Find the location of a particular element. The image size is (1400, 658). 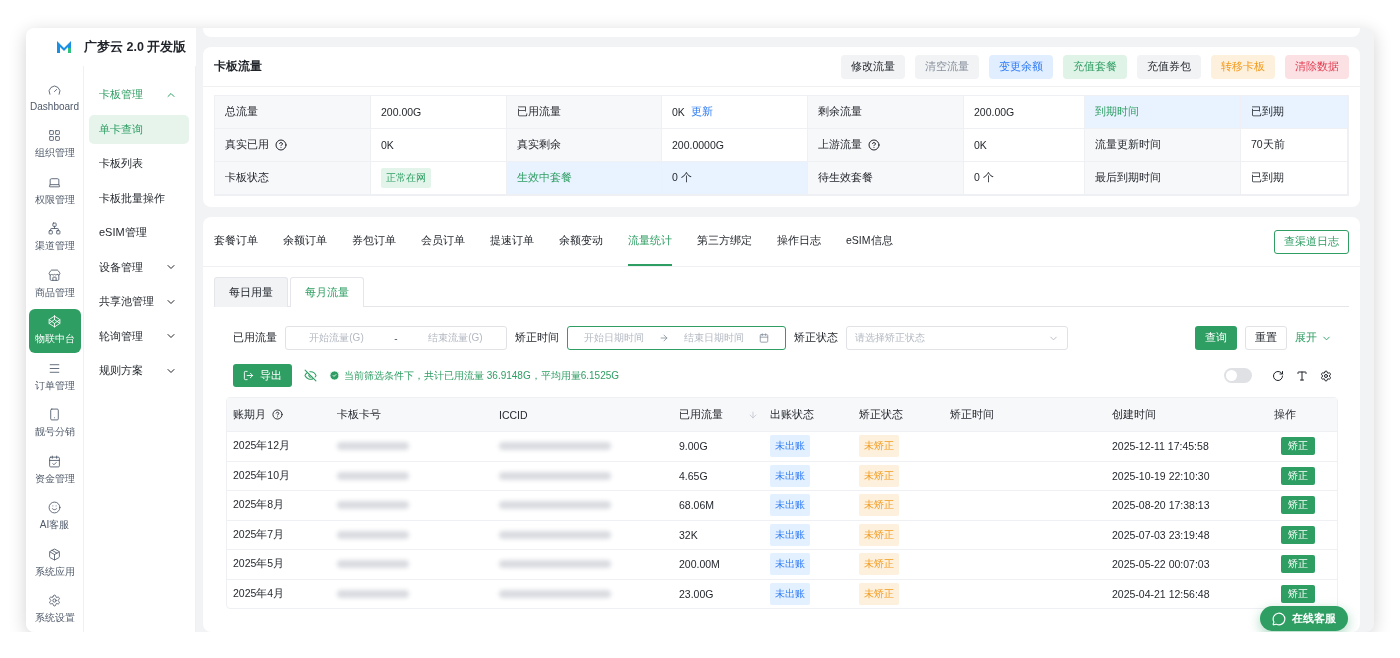

status-tag: 正常在网 is located at coordinates (406, 178).